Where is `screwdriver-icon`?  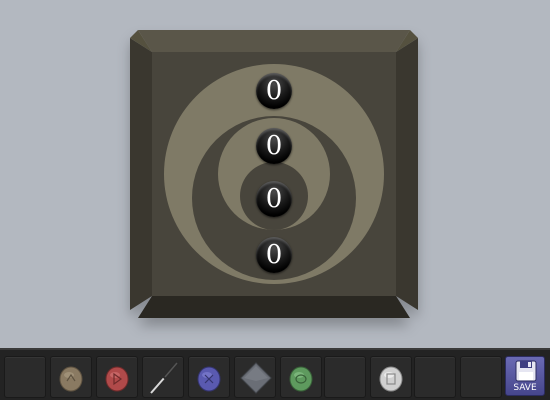 screwdriver-icon is located at coordinates (164, 377).